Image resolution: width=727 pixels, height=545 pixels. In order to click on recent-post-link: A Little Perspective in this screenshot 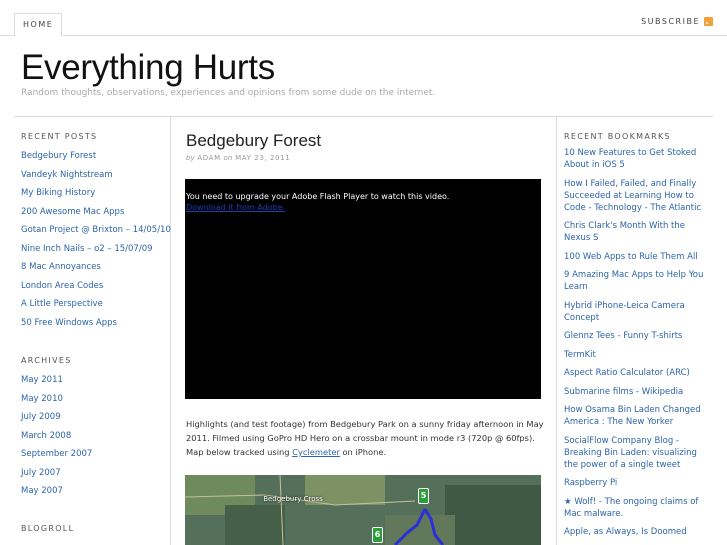, I will do `click(96, 304)`.